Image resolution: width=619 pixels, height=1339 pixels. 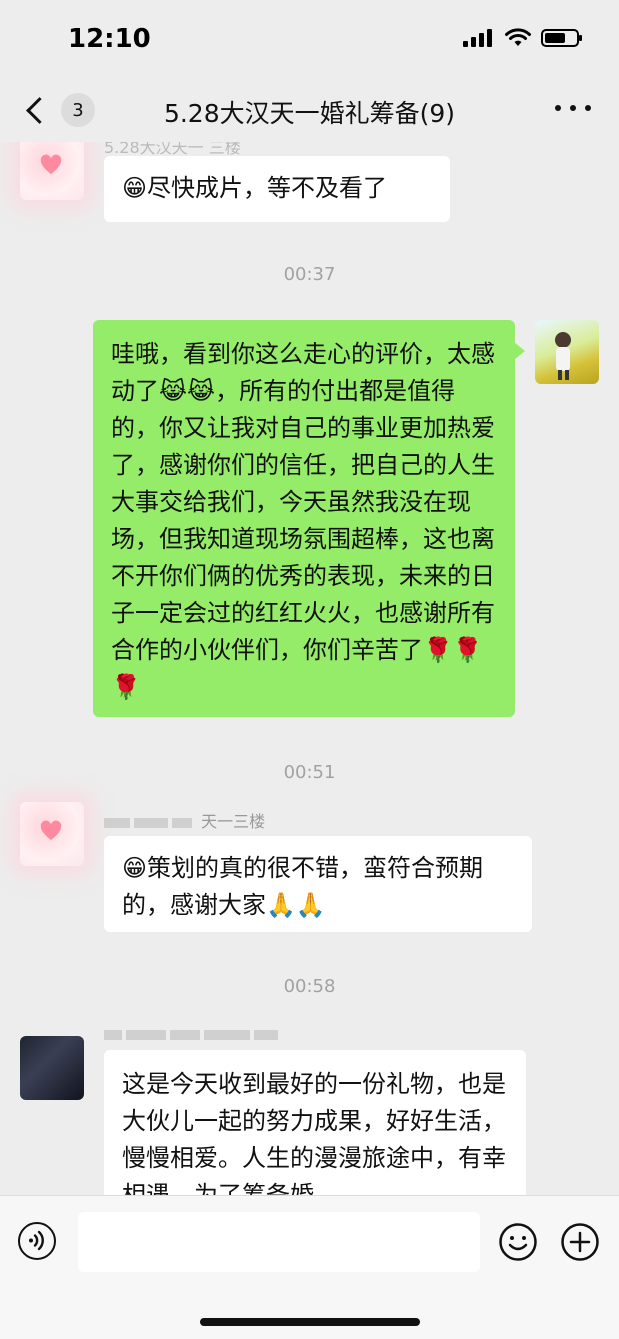 What do you see at coordinates (563, 356) in the screenshot?
I see `portrait-icon` at bounding box center [563, 356].